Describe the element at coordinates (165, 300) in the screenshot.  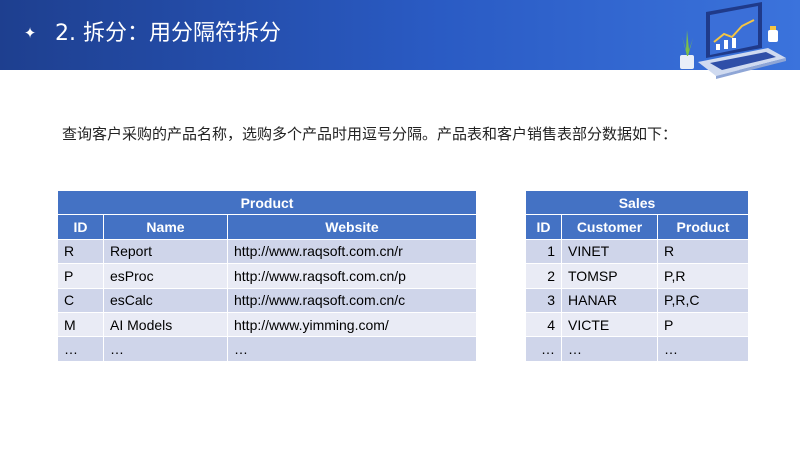
I see `product-name-cell: esCalc` at that location.